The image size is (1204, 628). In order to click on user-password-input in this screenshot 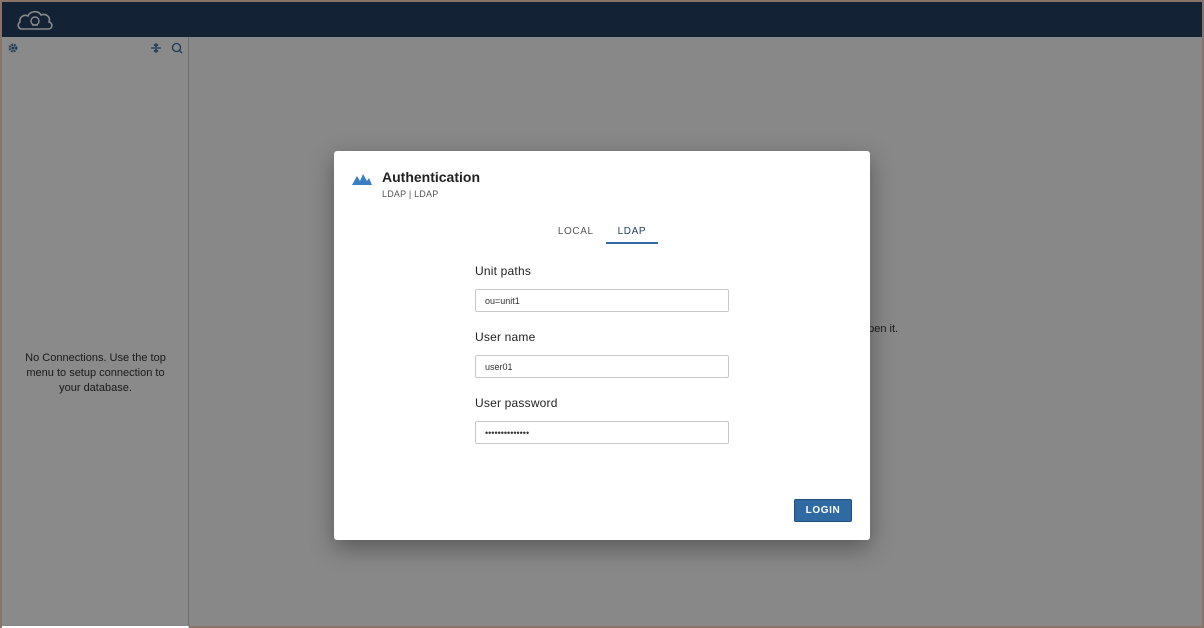, I will do `click(602, 432)`.